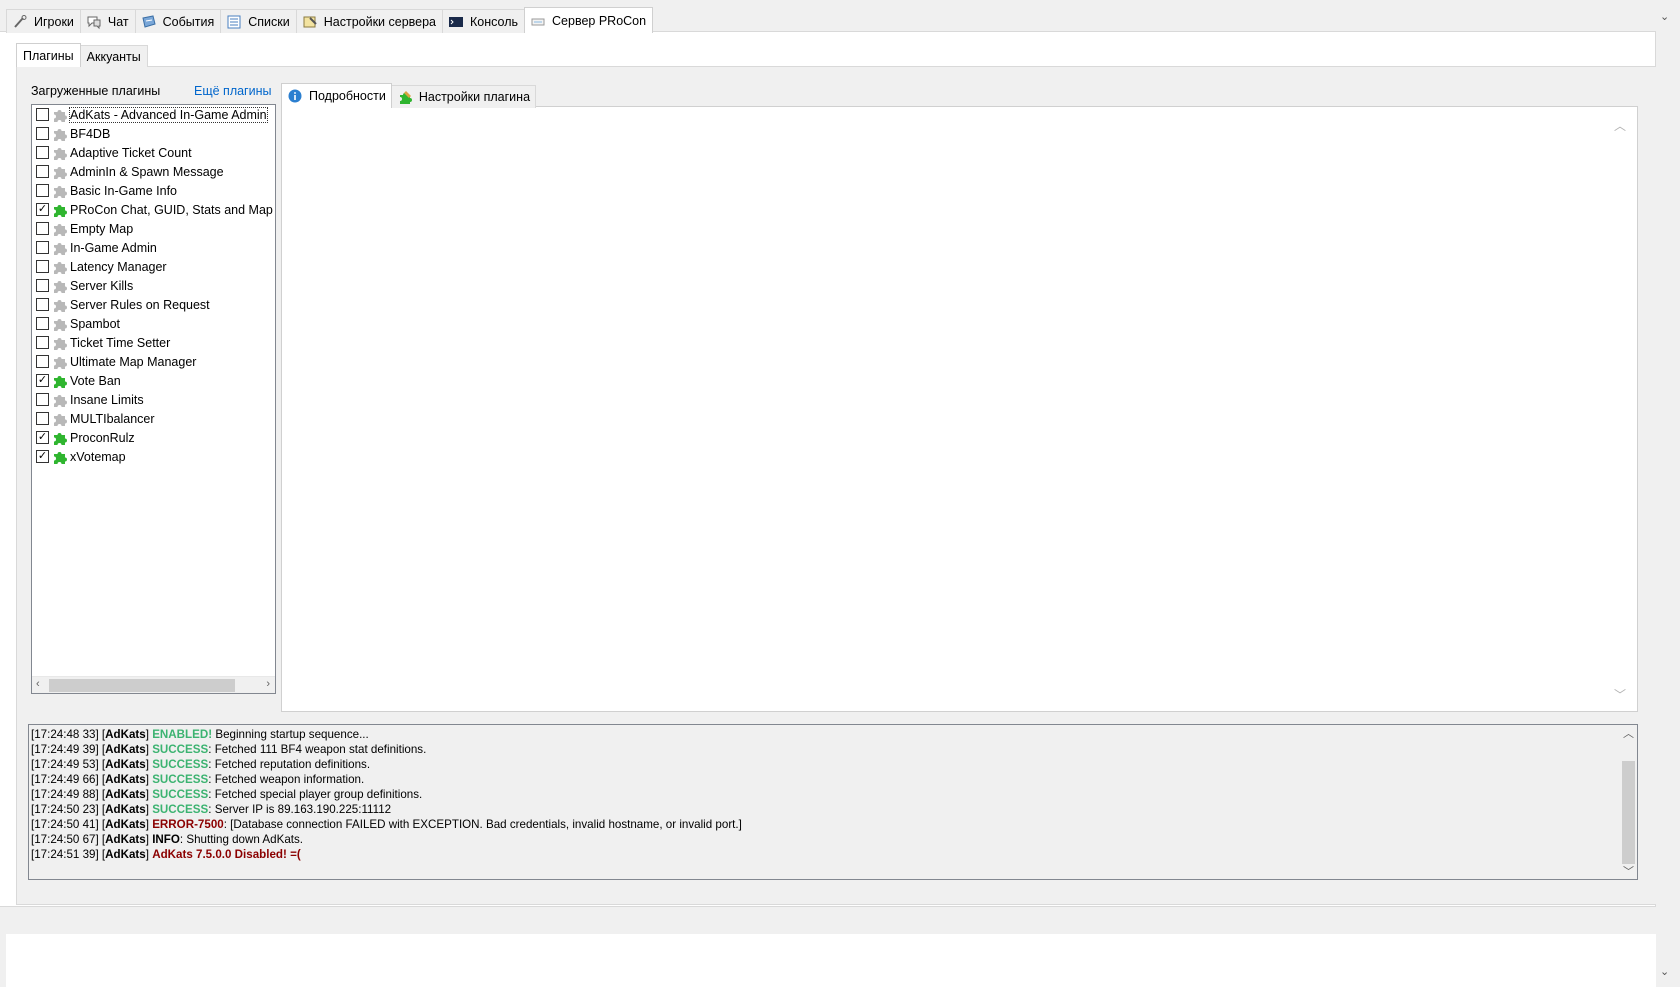 This screenshot has width=1680, height=987. I want to click on tab-player: Игроки, so click(43, 21).